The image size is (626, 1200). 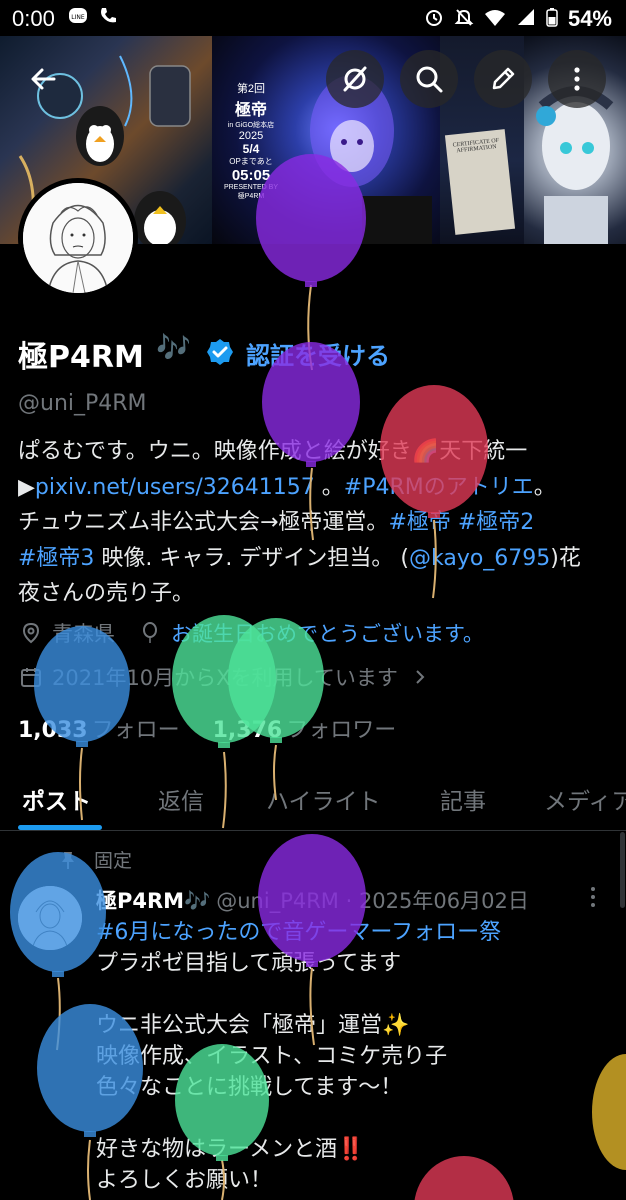 I want to click on post-author-name: 極P4RM, so click(x=140, y=901).